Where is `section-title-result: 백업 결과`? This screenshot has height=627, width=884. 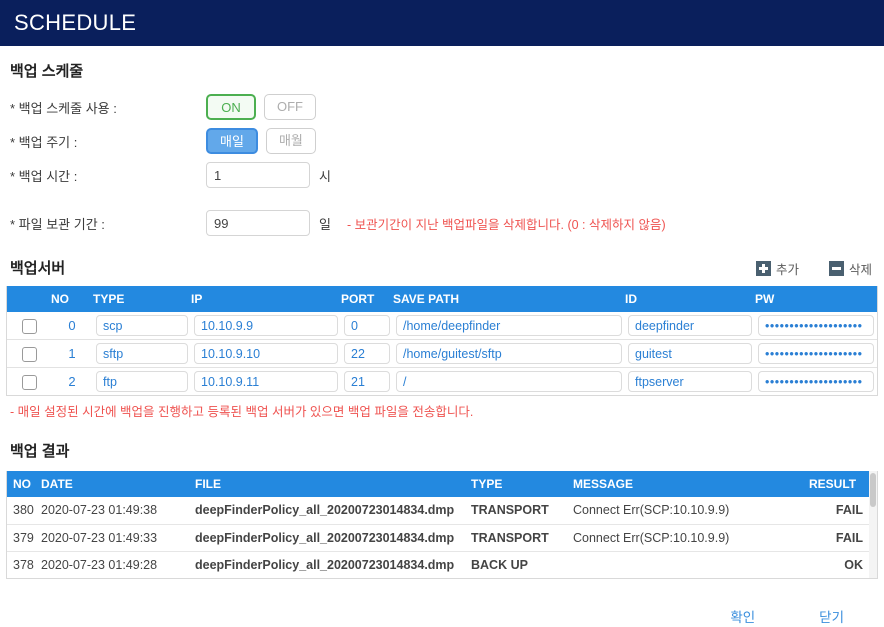 section-title-result: 백업 결과 is located at coordinates (40, 451).